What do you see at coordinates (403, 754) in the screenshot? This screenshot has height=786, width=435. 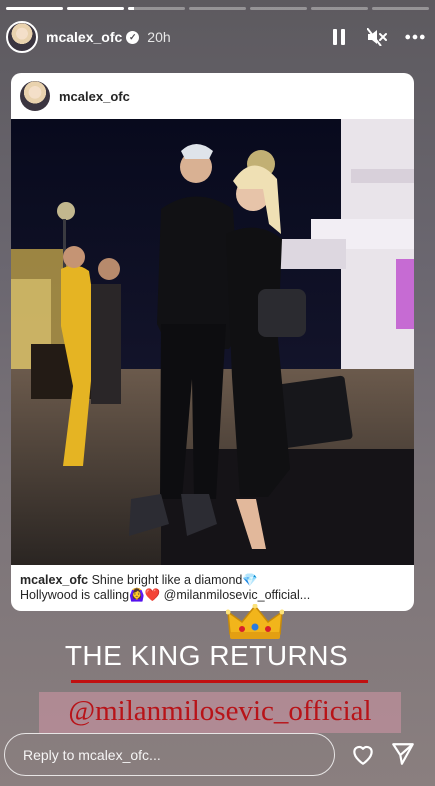 I see `send-icon` at bounding box center [403, 754].